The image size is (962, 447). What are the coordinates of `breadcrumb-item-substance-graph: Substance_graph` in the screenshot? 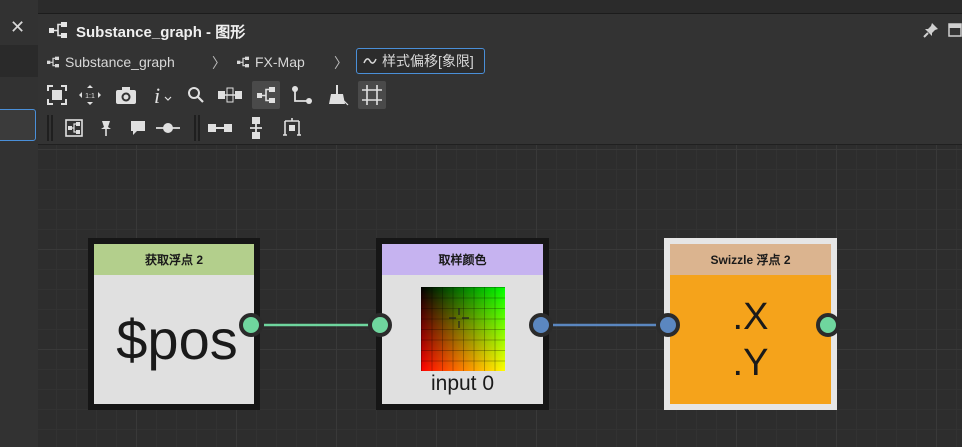 It's located at (110, 62).